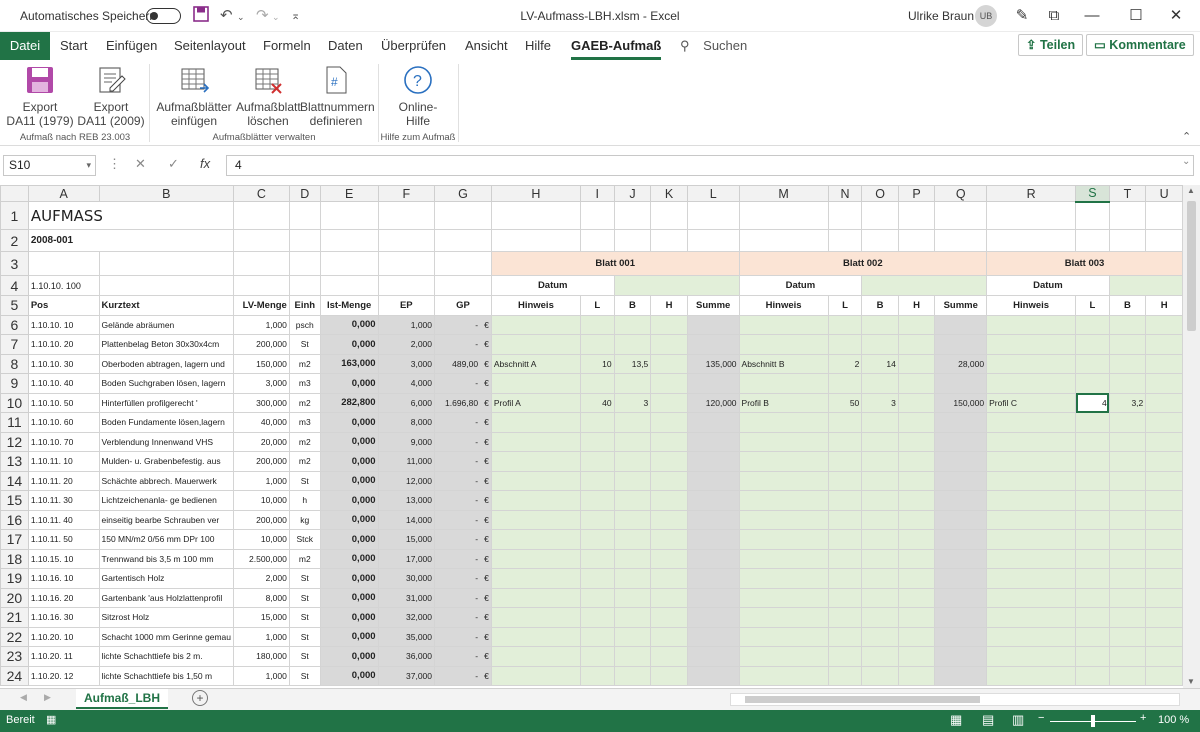 This screenshot has height=732, width=1200. Describe the element at coordinates (349, 402) in the screenshot. I see `cell-ist-menge: 282,800` at that location.